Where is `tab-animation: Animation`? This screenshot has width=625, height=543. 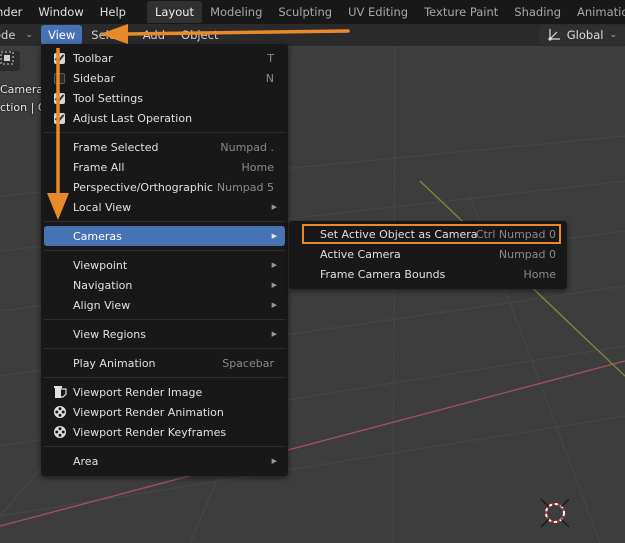 tab-animation: Animation is located at coordinates (597, 12).